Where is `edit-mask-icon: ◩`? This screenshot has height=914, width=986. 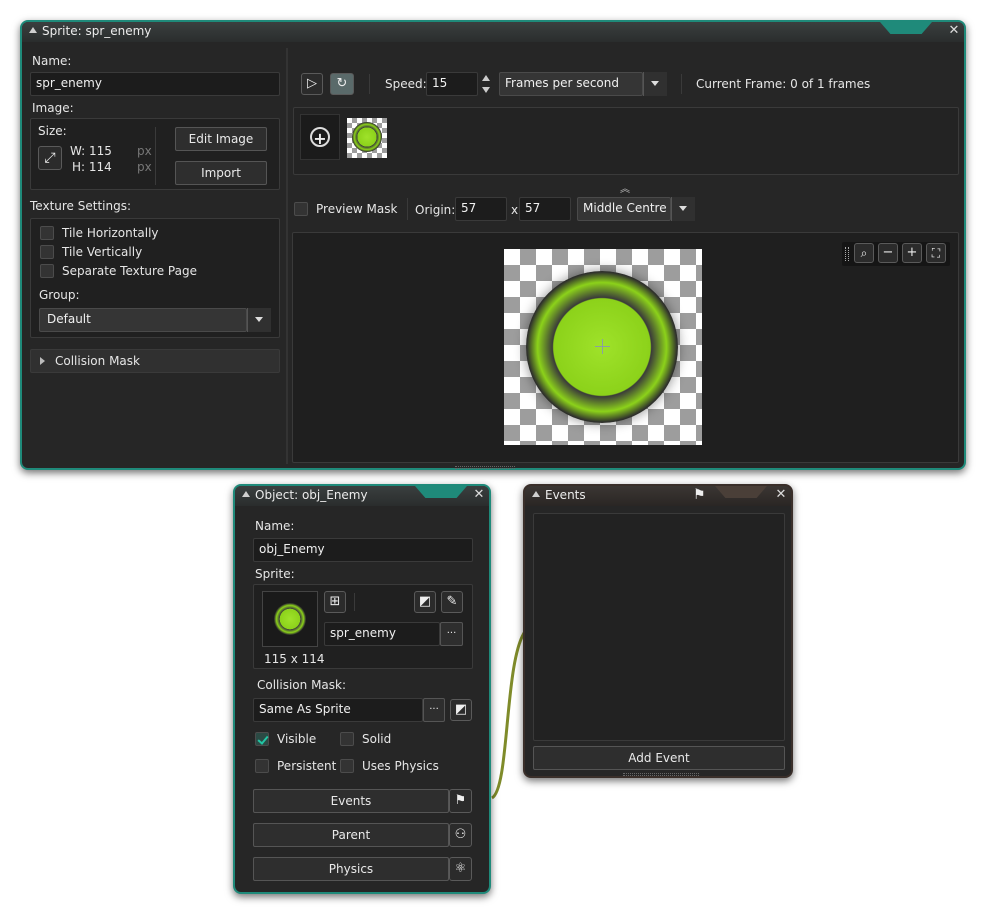
edit-mask-icon: ◩ is located at coordinates (461, 710).